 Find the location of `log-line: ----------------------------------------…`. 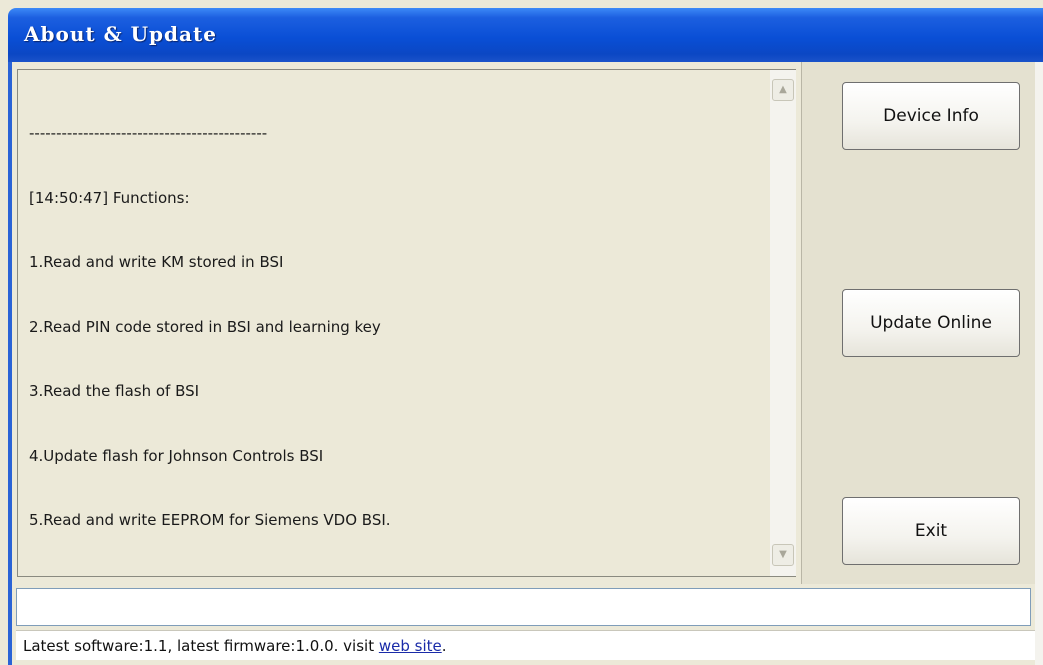

log-line: ----------------------------------------… is located at coordinates (148, 133).